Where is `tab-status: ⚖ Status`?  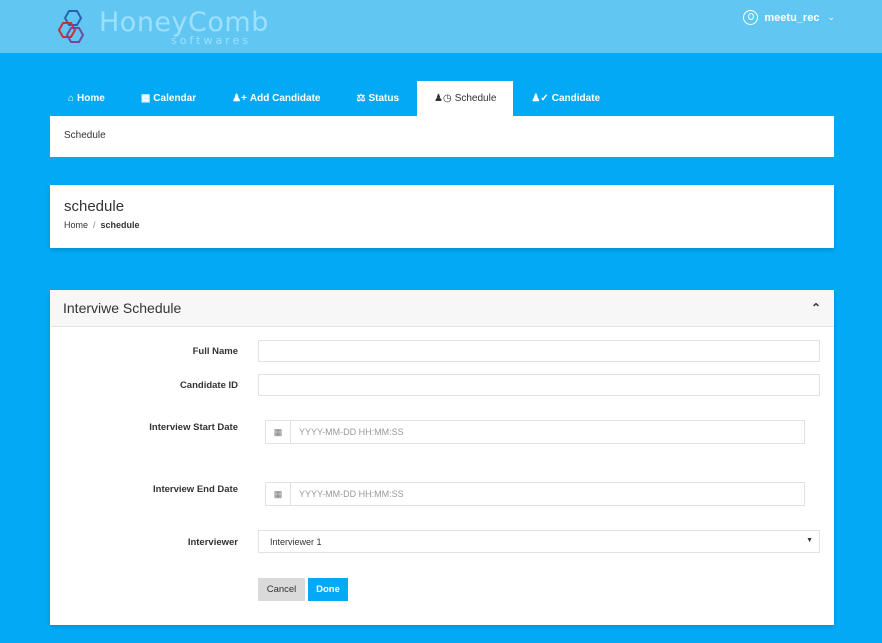
tab-status: ⚖ Status is located at coordinates (377, 98).